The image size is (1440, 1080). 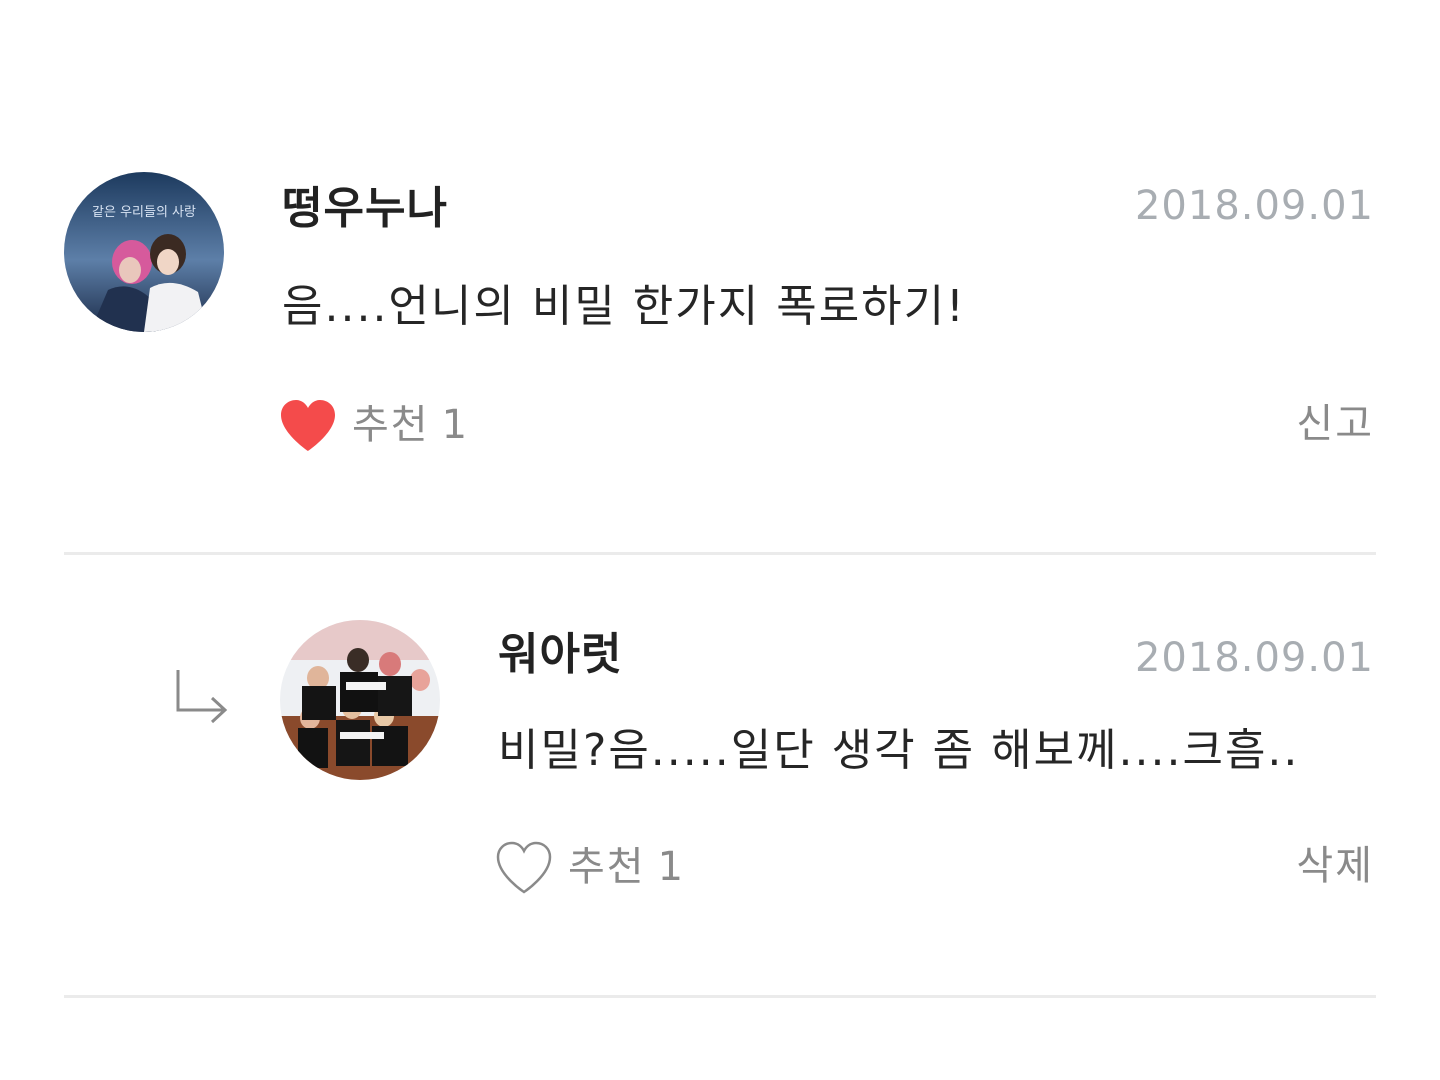 What do you see at coordinates (899, 750) in the screenshot?
I see `comment-text: 비밀?음.....일단 생각 좀 해보께....크흠..` at bounding box center [899, 750].